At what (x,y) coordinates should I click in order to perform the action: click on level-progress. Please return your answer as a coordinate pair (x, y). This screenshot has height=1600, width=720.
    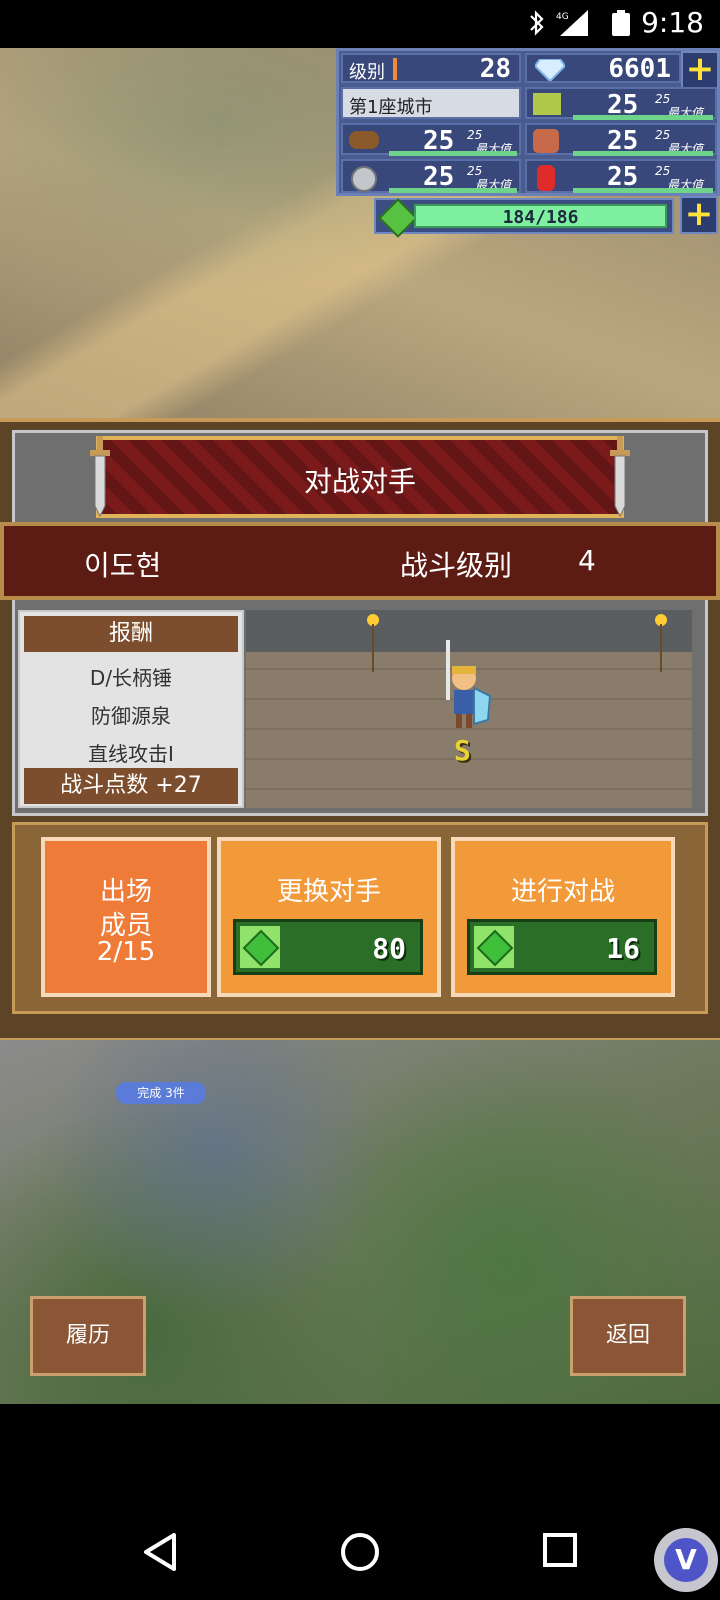
    Looking at the image, I should click on (395, 69).